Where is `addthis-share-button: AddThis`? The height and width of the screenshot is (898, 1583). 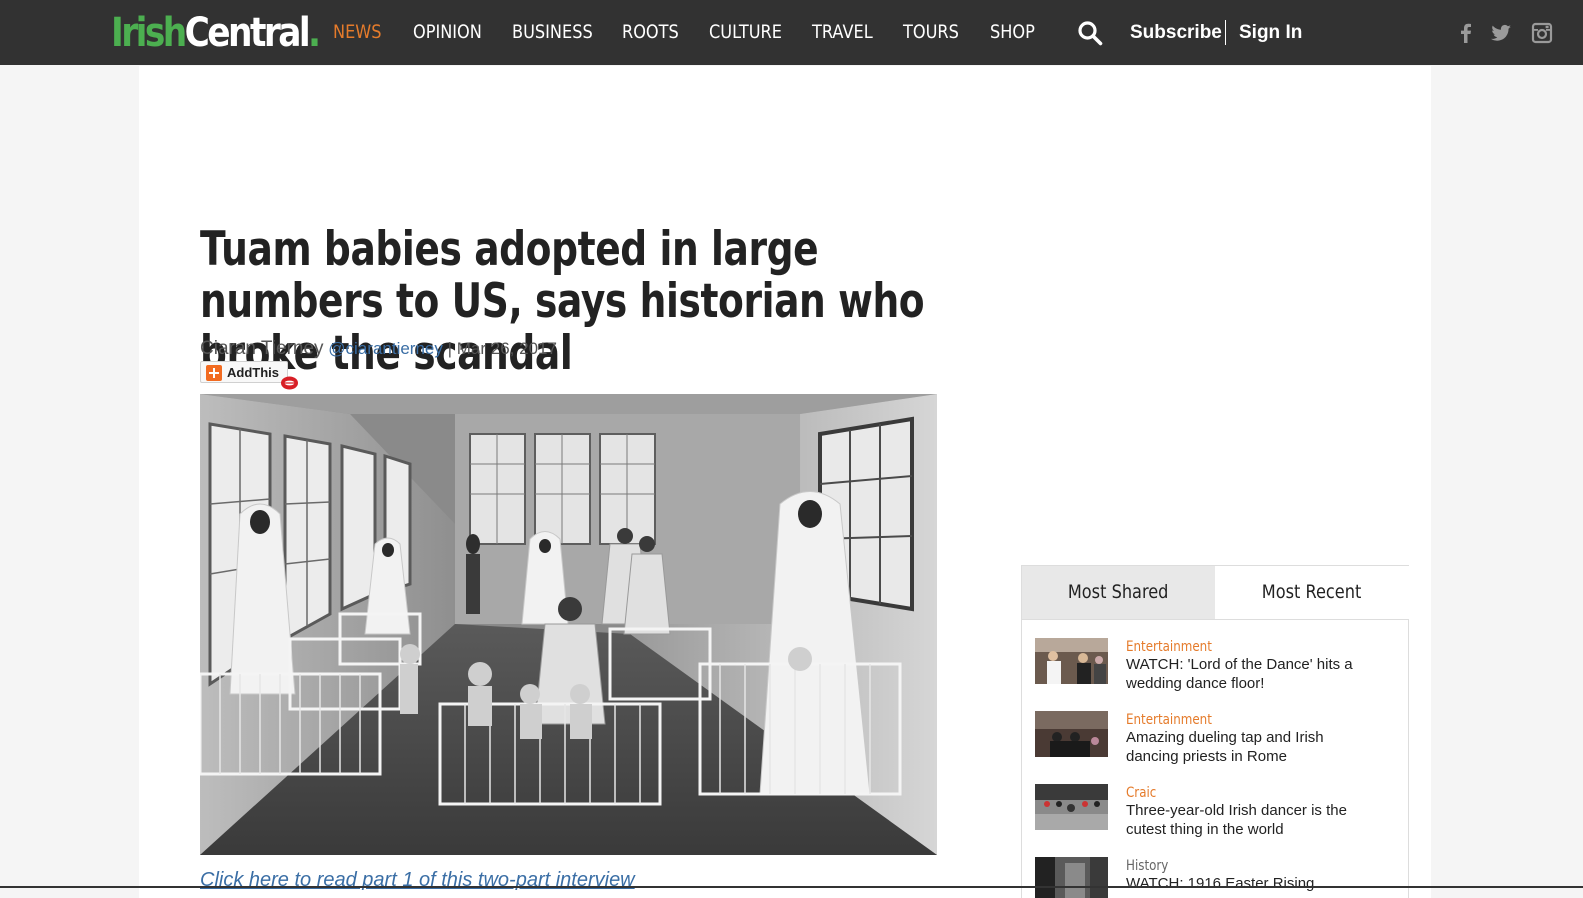 addthis-share-button: AddThis is located at coordinates (244, 372).